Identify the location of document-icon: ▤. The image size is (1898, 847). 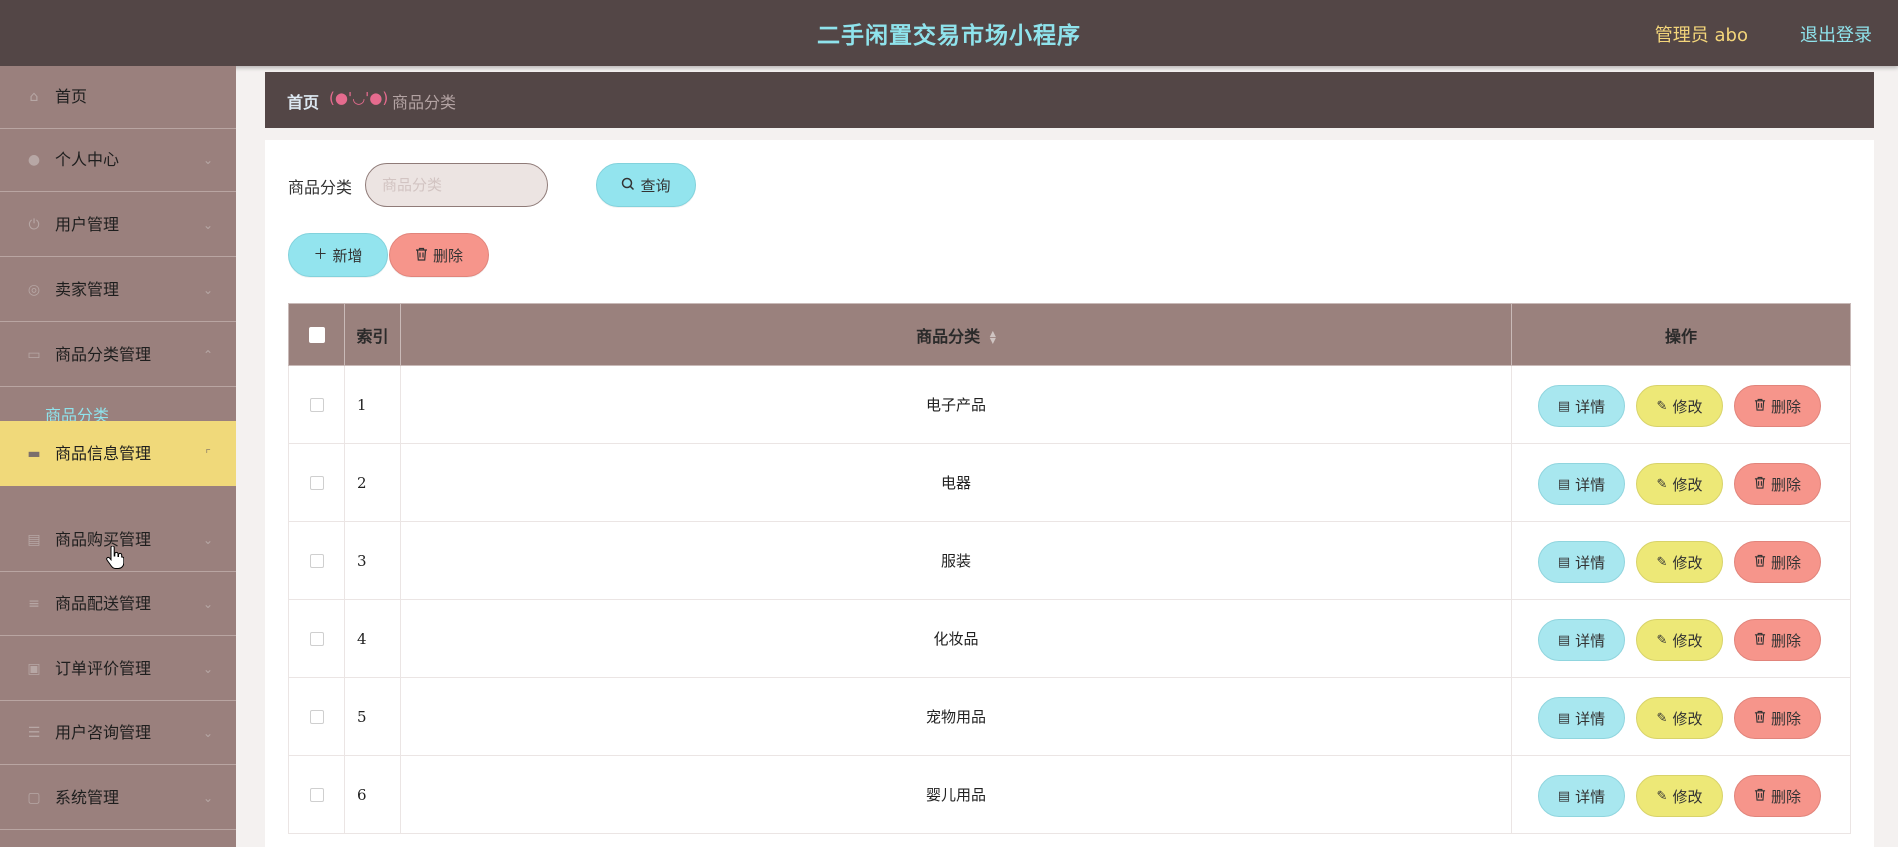
(1564, 796).